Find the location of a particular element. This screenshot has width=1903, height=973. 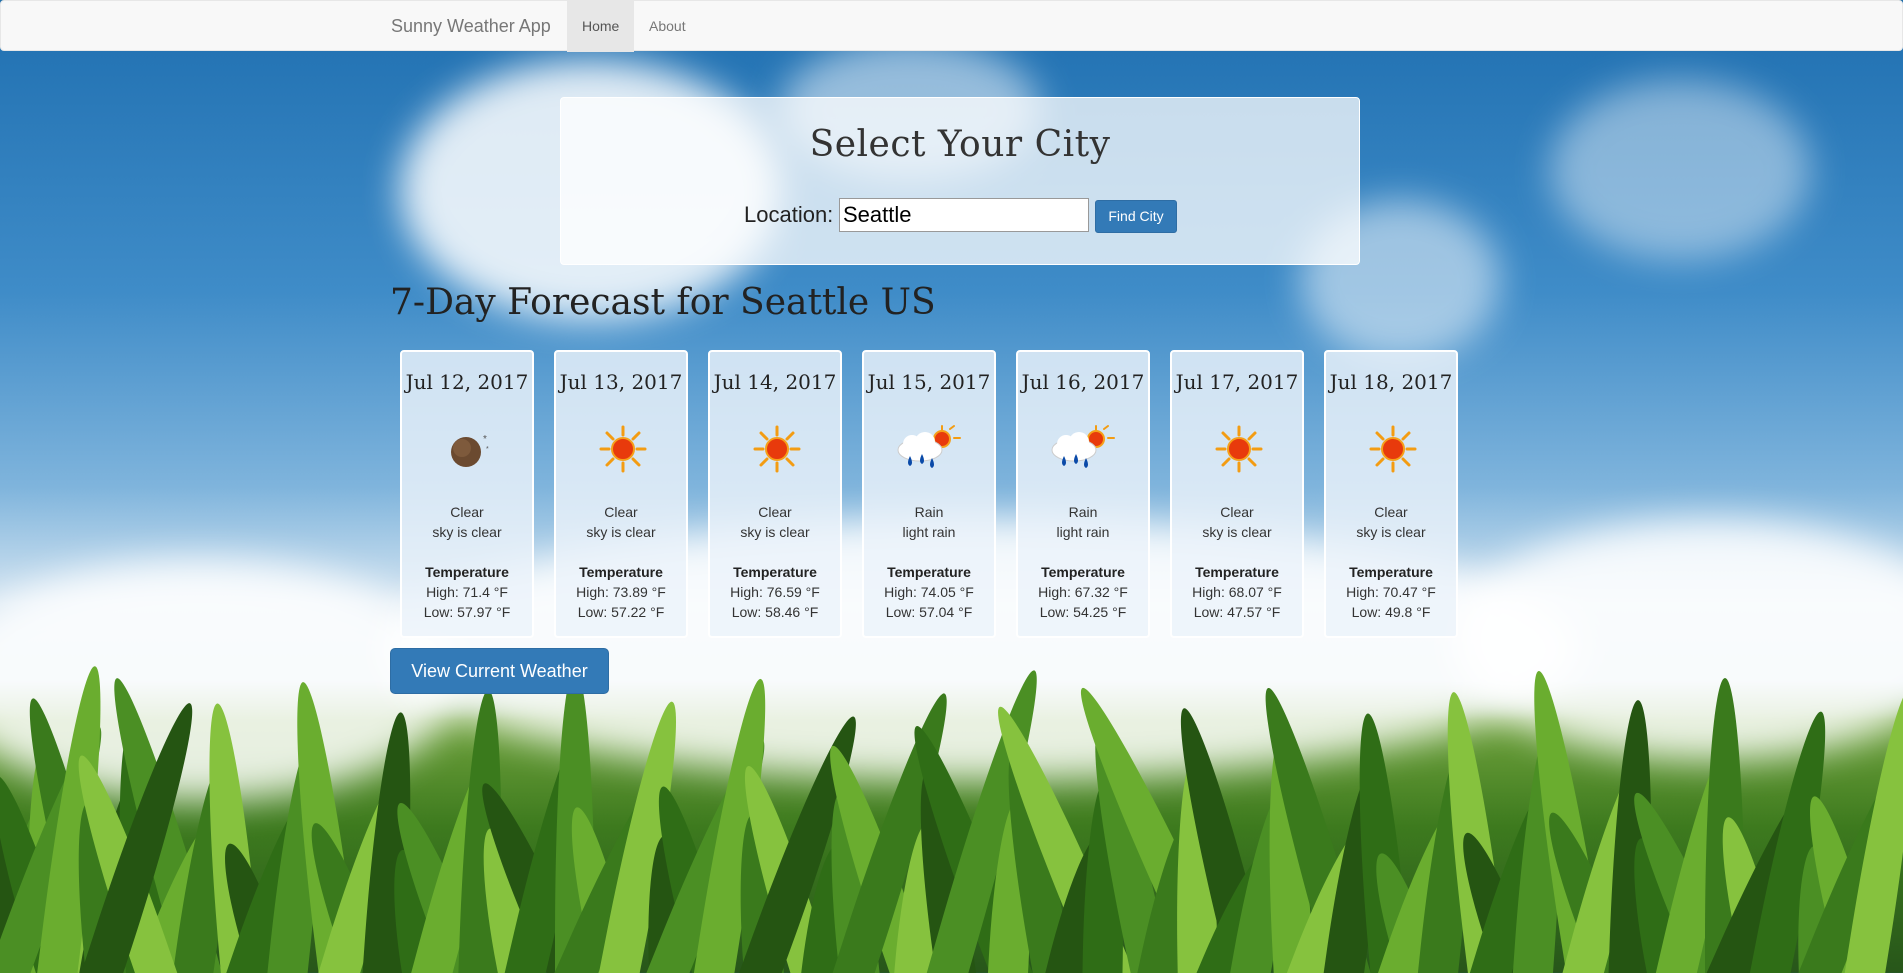

card-date: Jul 18, 2017 is located at coordinates (1391, 382).